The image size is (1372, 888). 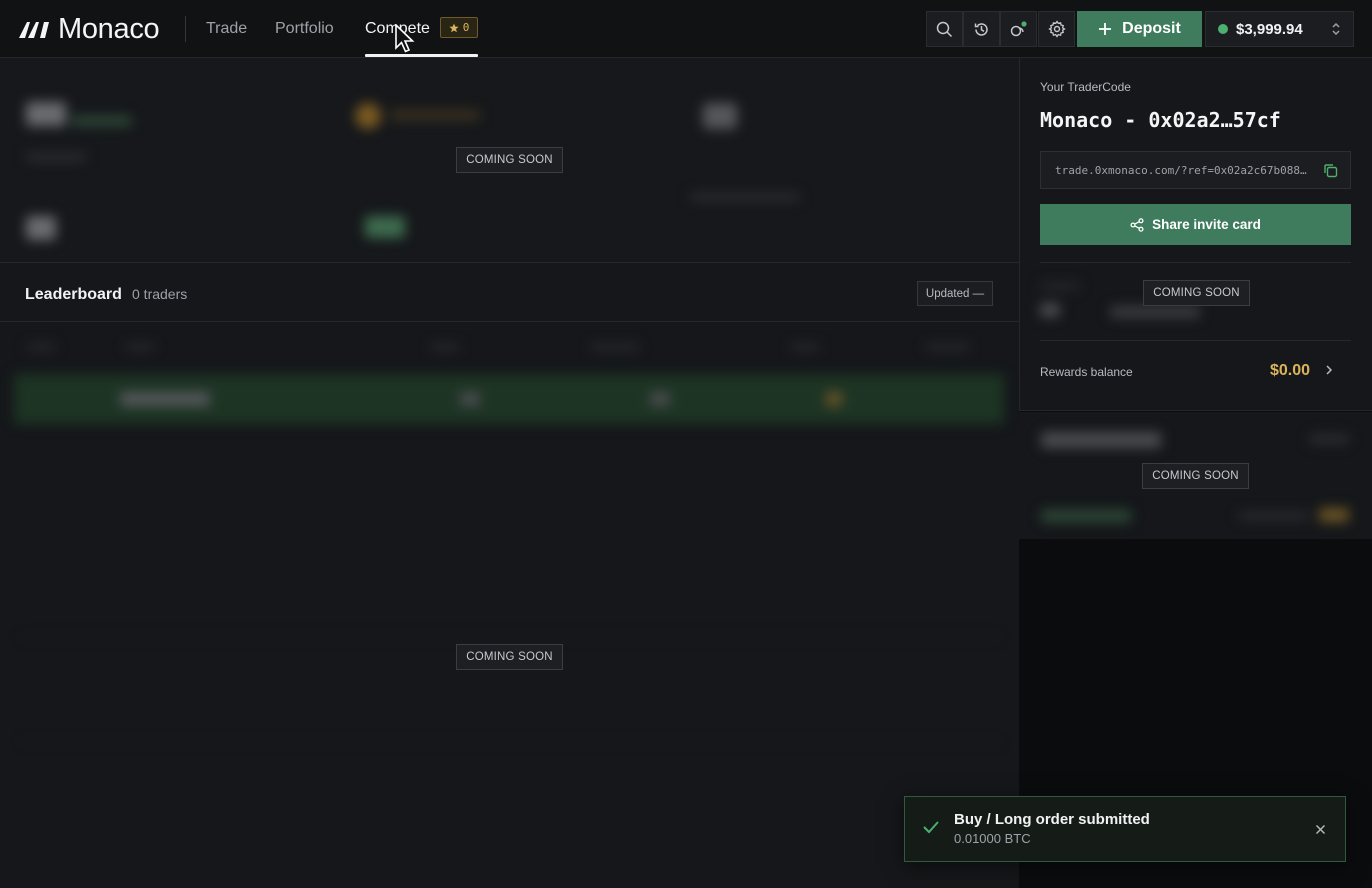 I want to click on status-dot-icon, so click(x=1223, y=29).